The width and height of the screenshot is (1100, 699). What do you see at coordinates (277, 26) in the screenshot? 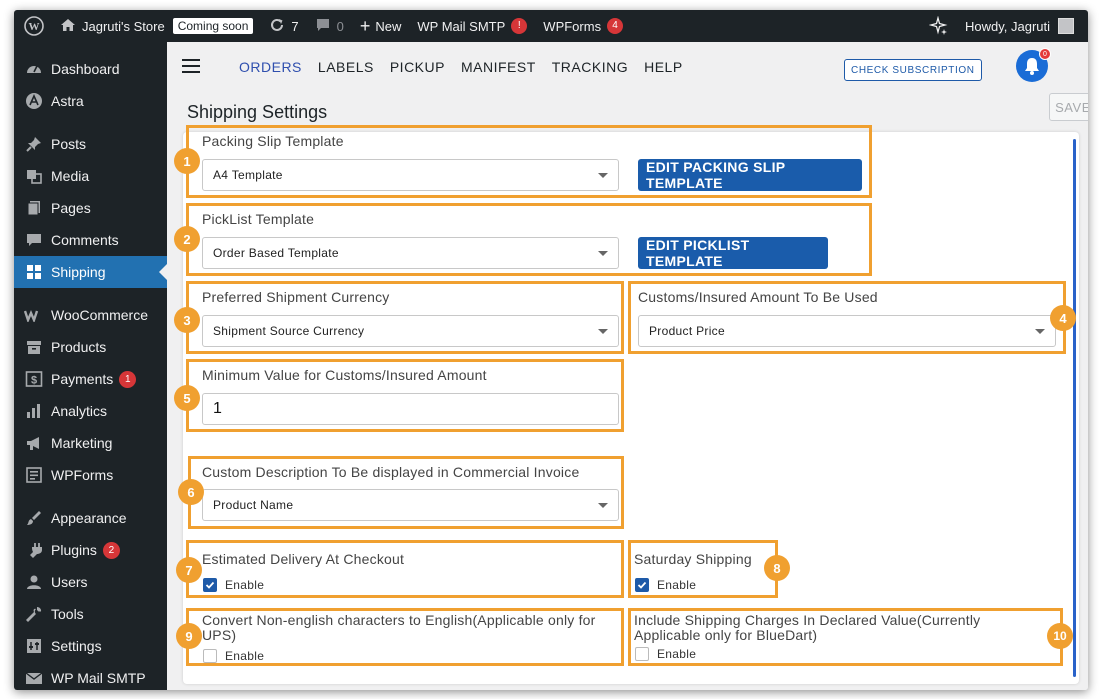
I see `refresh-icon` at bounding box center [277, 26].